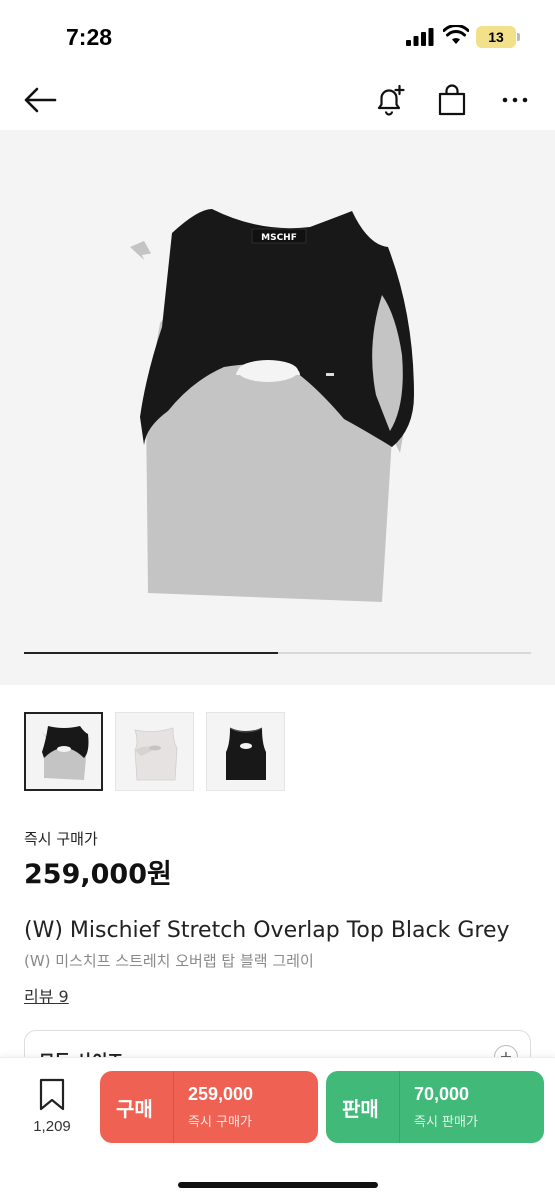 The height and width of the screenshot is (1200, 555). I want to click on cart-button, so click(452, 100).